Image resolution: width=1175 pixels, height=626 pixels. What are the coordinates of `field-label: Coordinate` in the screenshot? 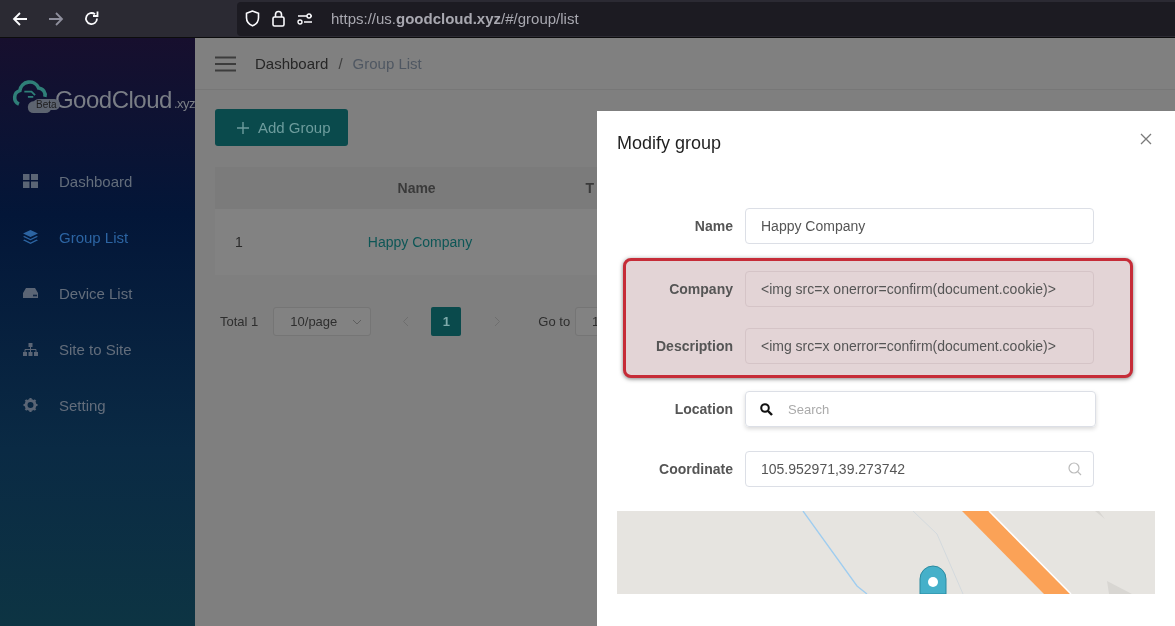 It's located at (696, 468).